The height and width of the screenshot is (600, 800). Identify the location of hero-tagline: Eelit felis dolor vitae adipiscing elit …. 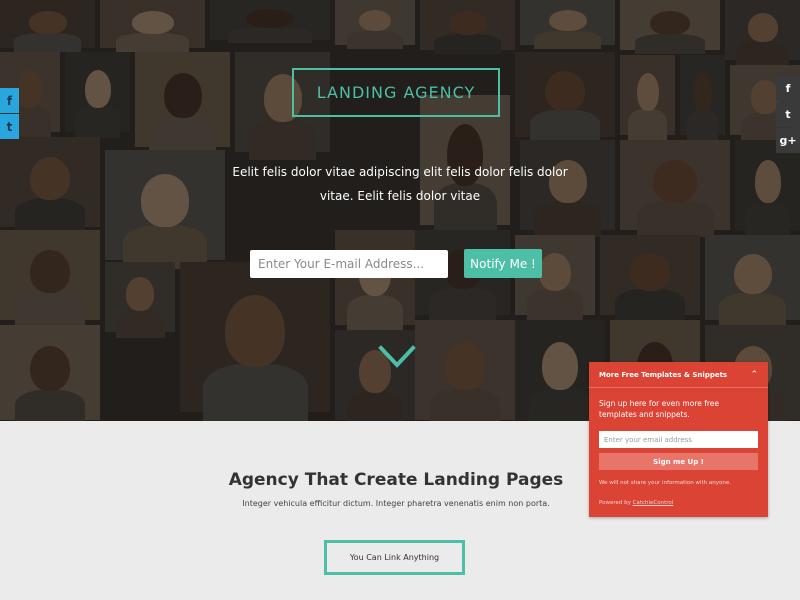
(400, 184).